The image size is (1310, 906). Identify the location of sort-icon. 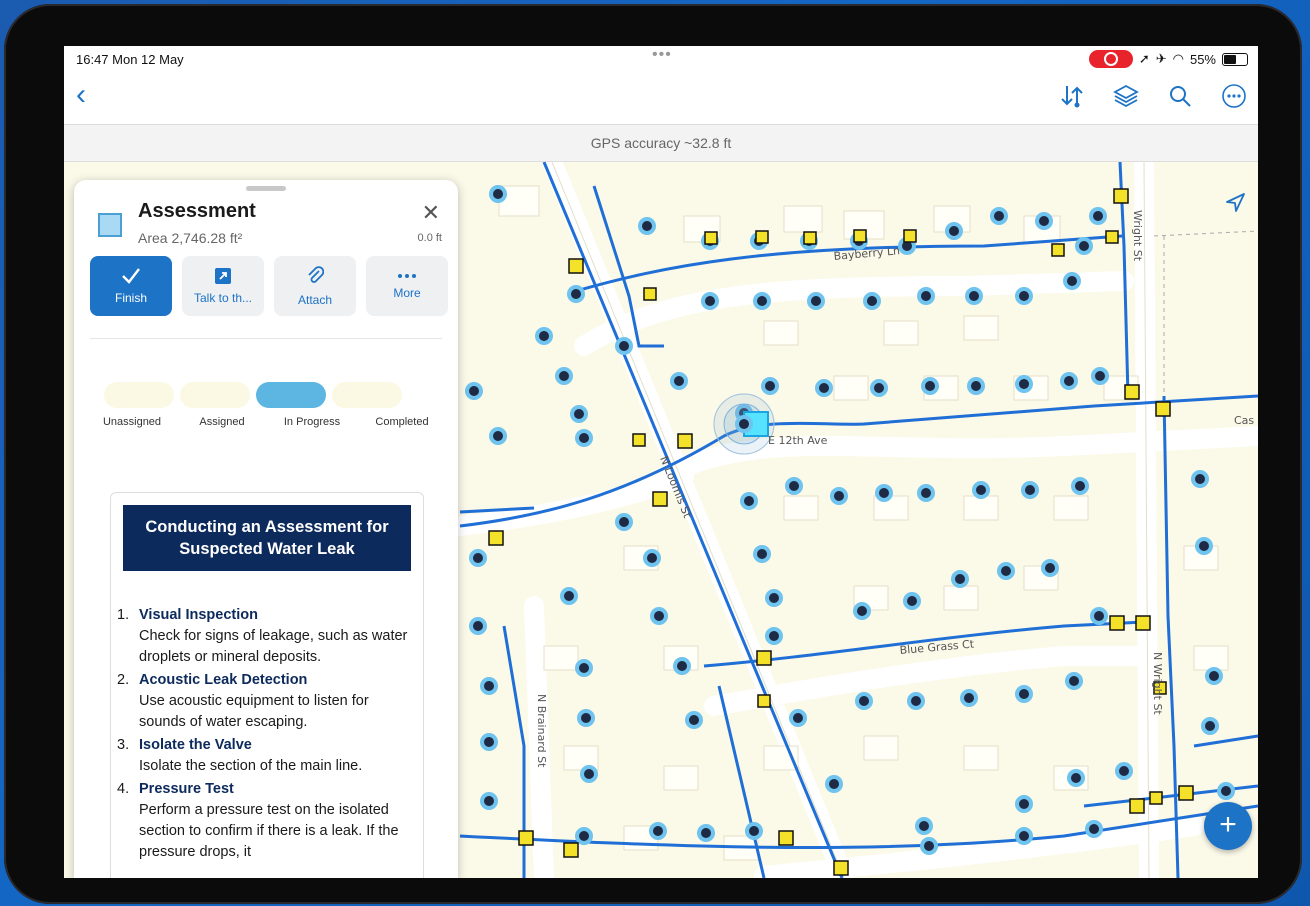
(1072, 96).